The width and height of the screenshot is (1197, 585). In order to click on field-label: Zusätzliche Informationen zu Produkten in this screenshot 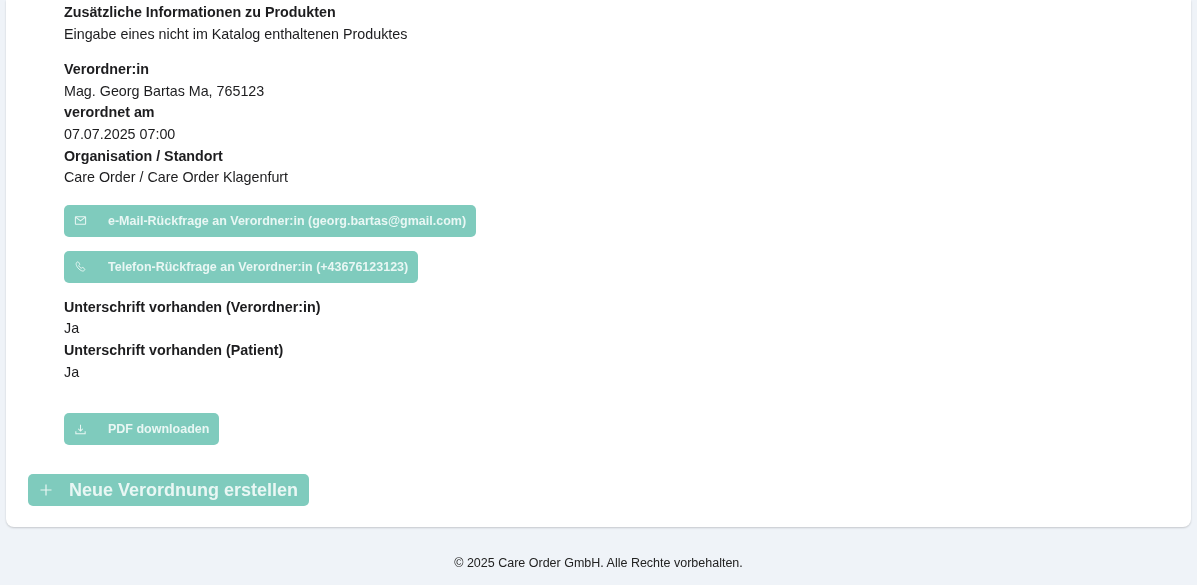, I will do `click(200, 12)`.